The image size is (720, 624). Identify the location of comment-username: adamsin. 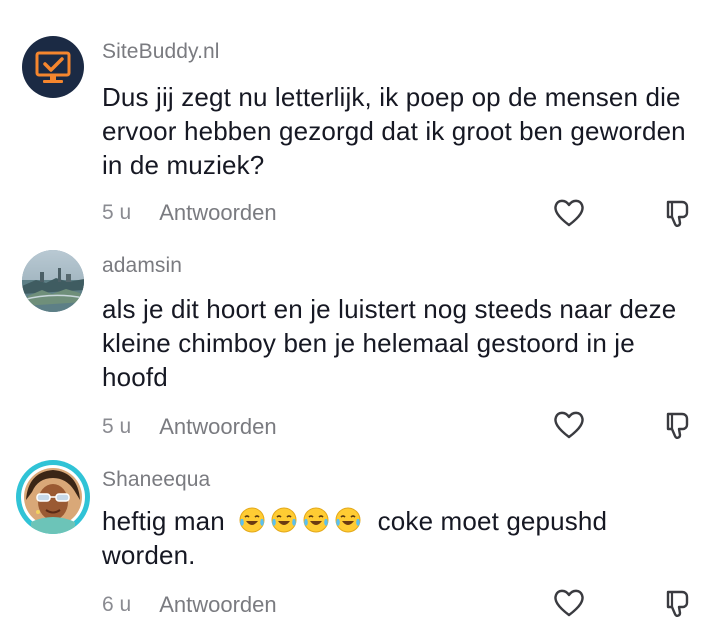
(142, 266).